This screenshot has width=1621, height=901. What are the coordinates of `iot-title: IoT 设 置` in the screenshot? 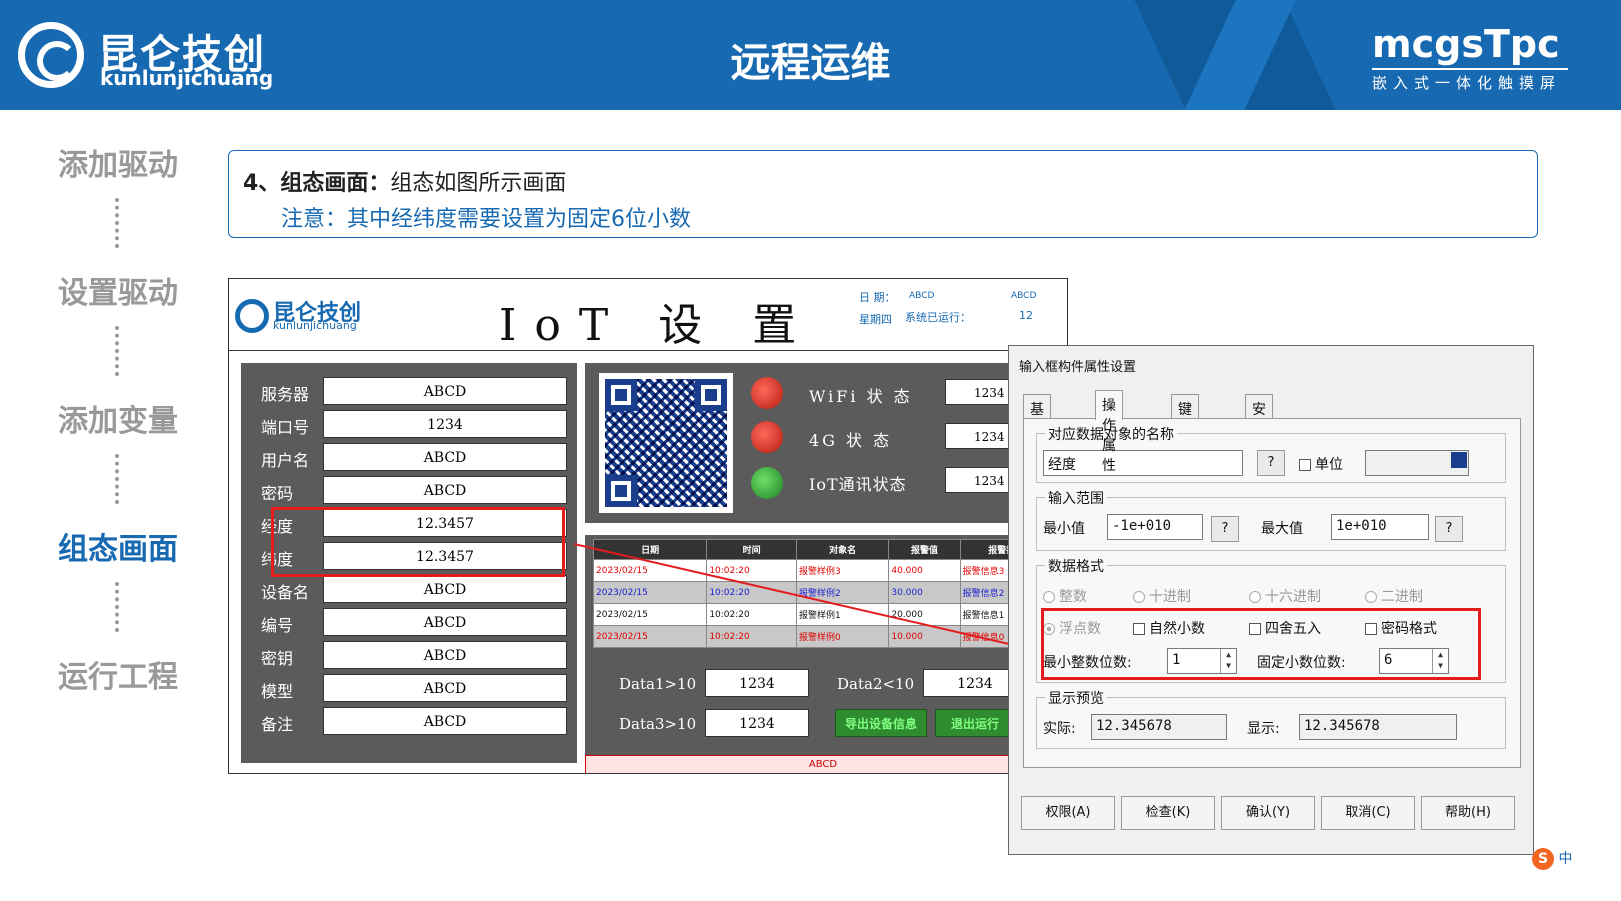 It's located at (657, 325).